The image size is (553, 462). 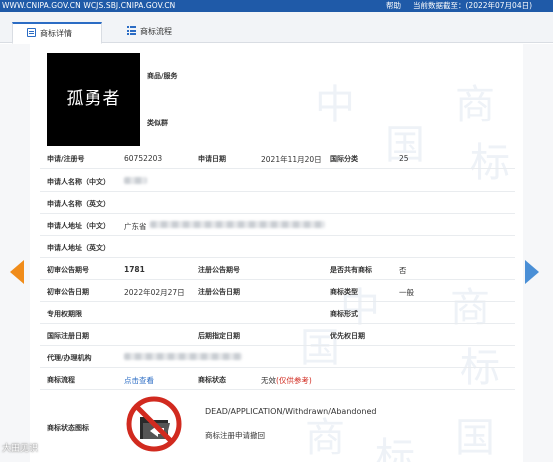 What do you see at coordinates (78, 248) in the screenshot?
I see `address-en-label: 申请人地址（英文）` at bounding box center [78, 248].